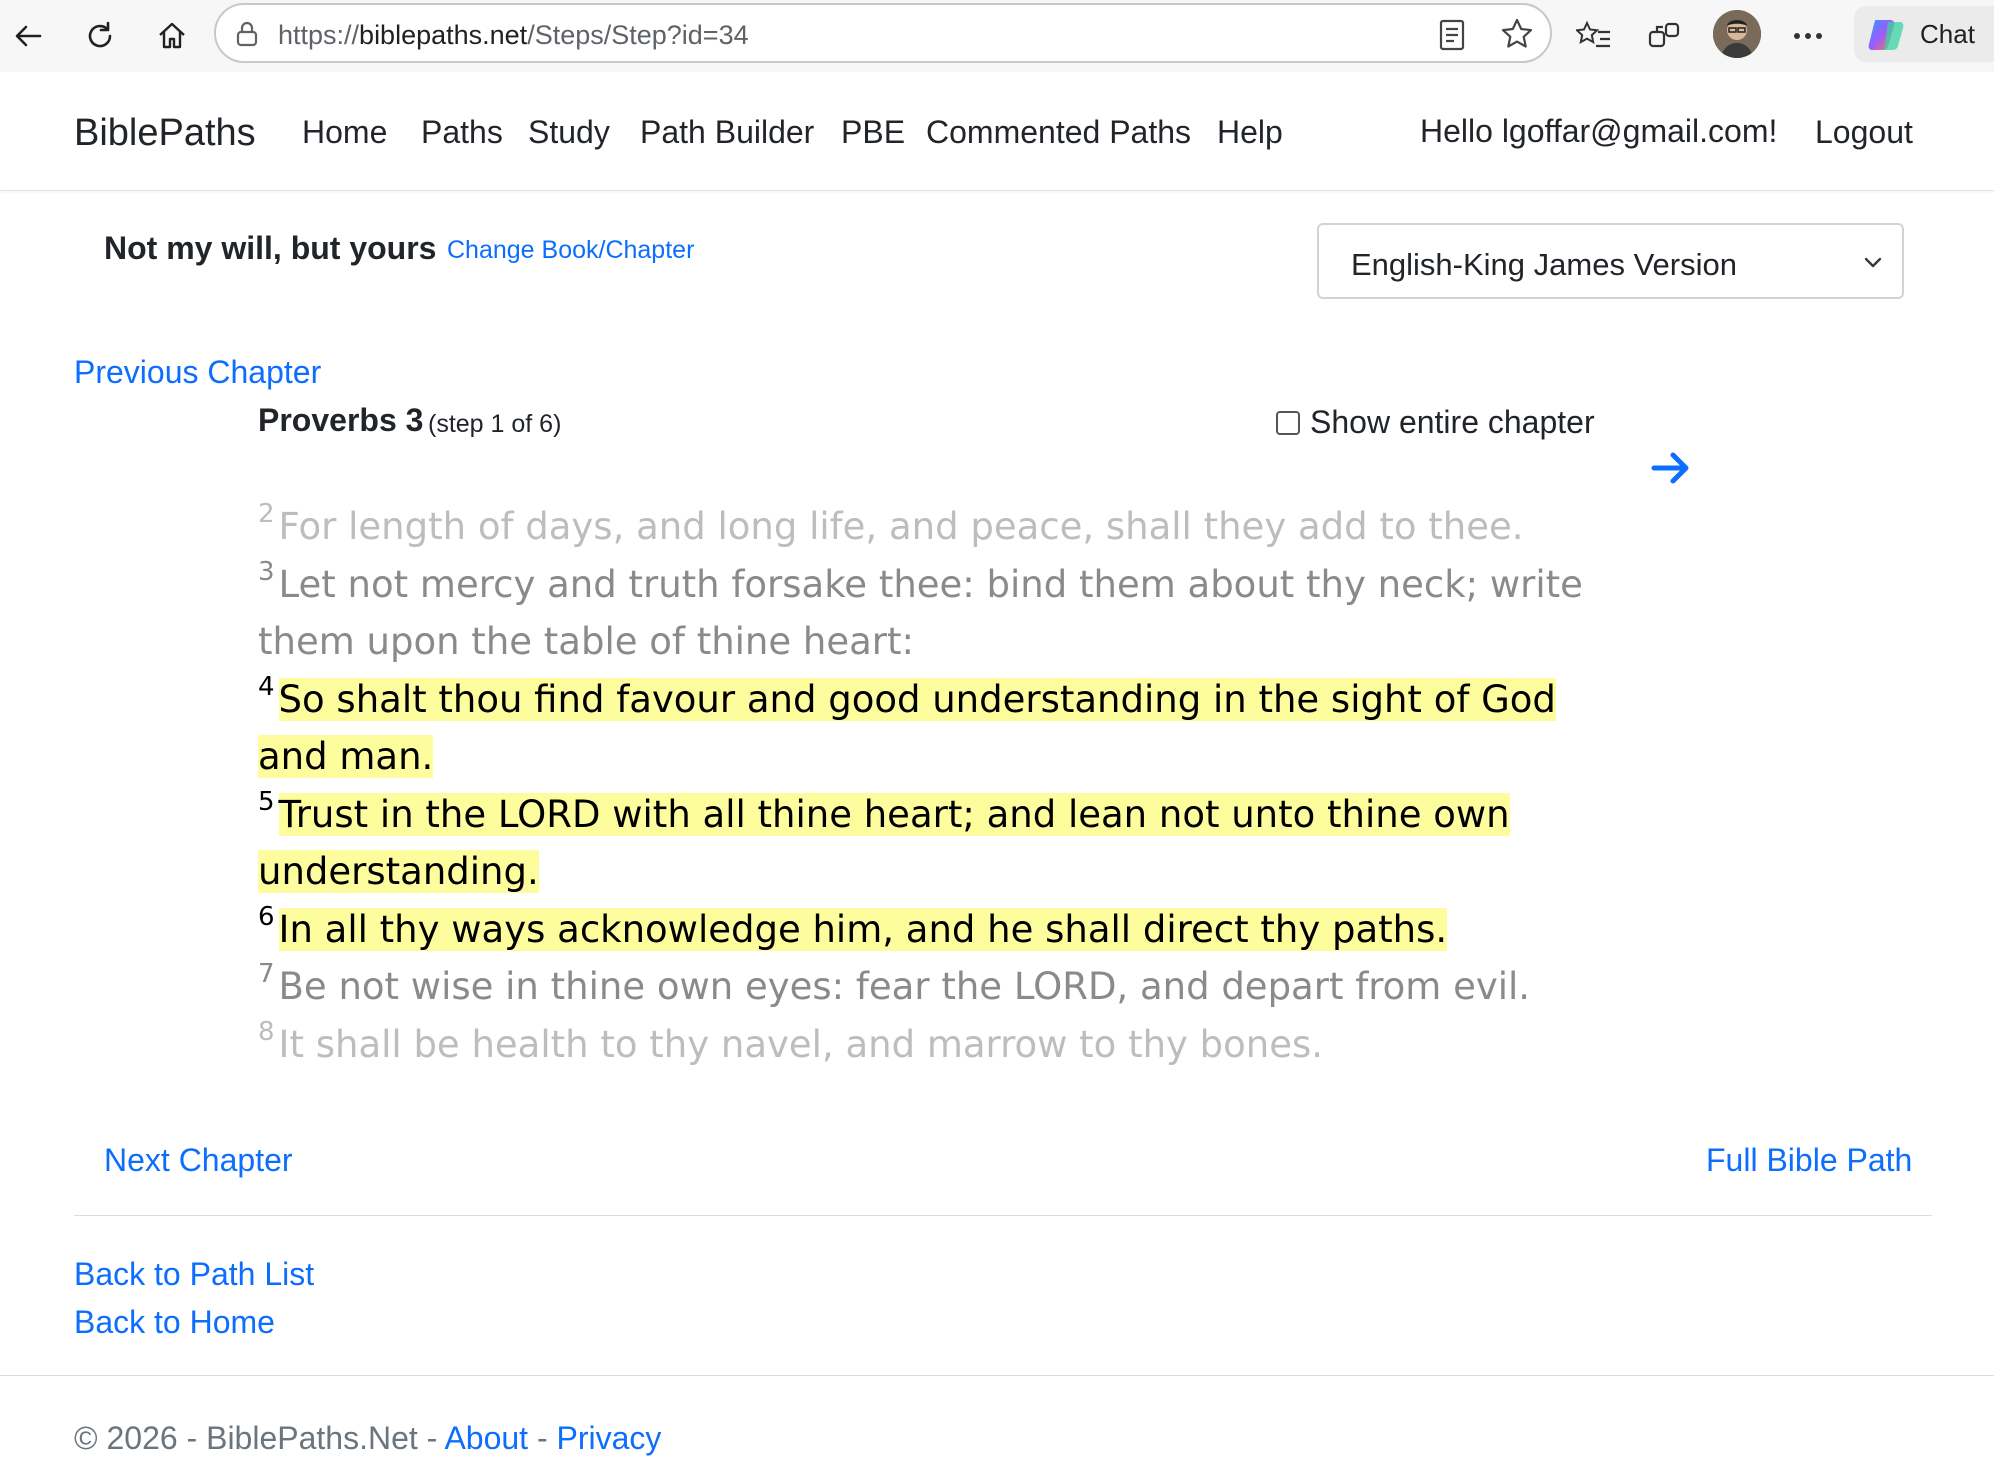 This screenshot has width=1994, height=1476. I want to click on favorites-list-icon, so click(1594, 36).